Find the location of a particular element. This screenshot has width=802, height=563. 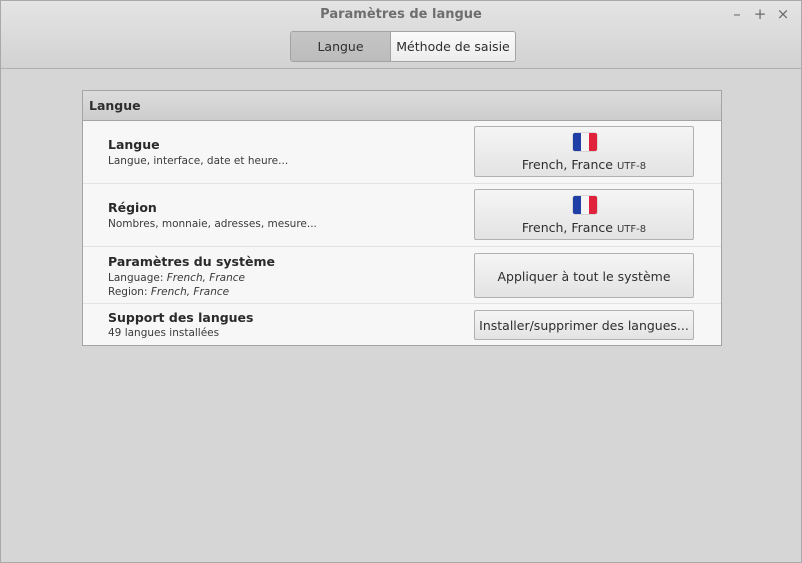

system-region-prefix: Region: is located at coordinates (129, 292).